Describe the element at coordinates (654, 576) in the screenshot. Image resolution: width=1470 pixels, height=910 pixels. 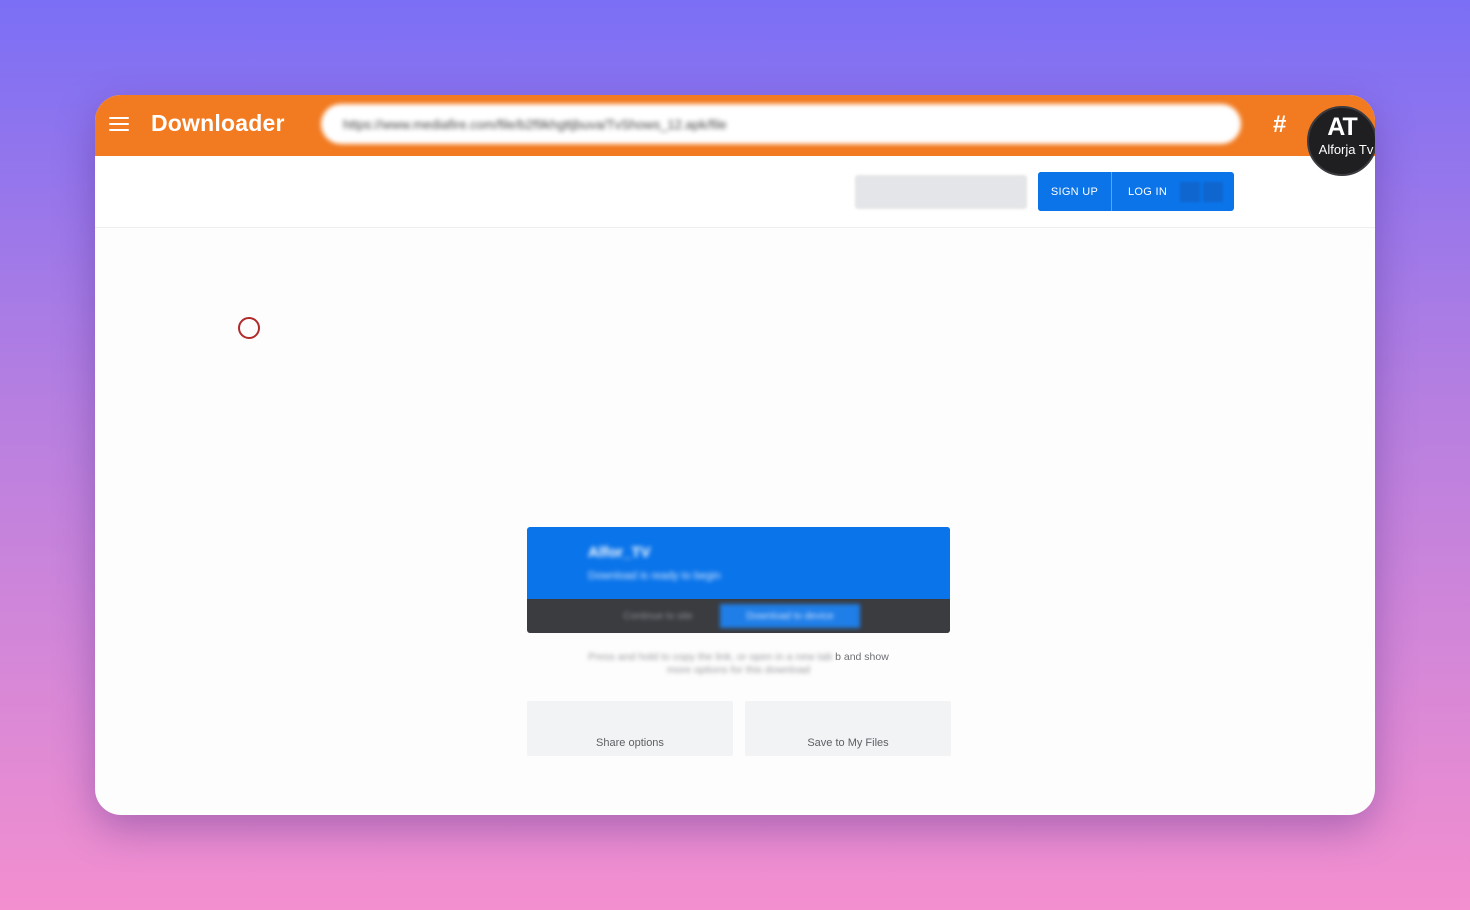
I see `download-card-subtitle: Download is ready to begin` at that location.